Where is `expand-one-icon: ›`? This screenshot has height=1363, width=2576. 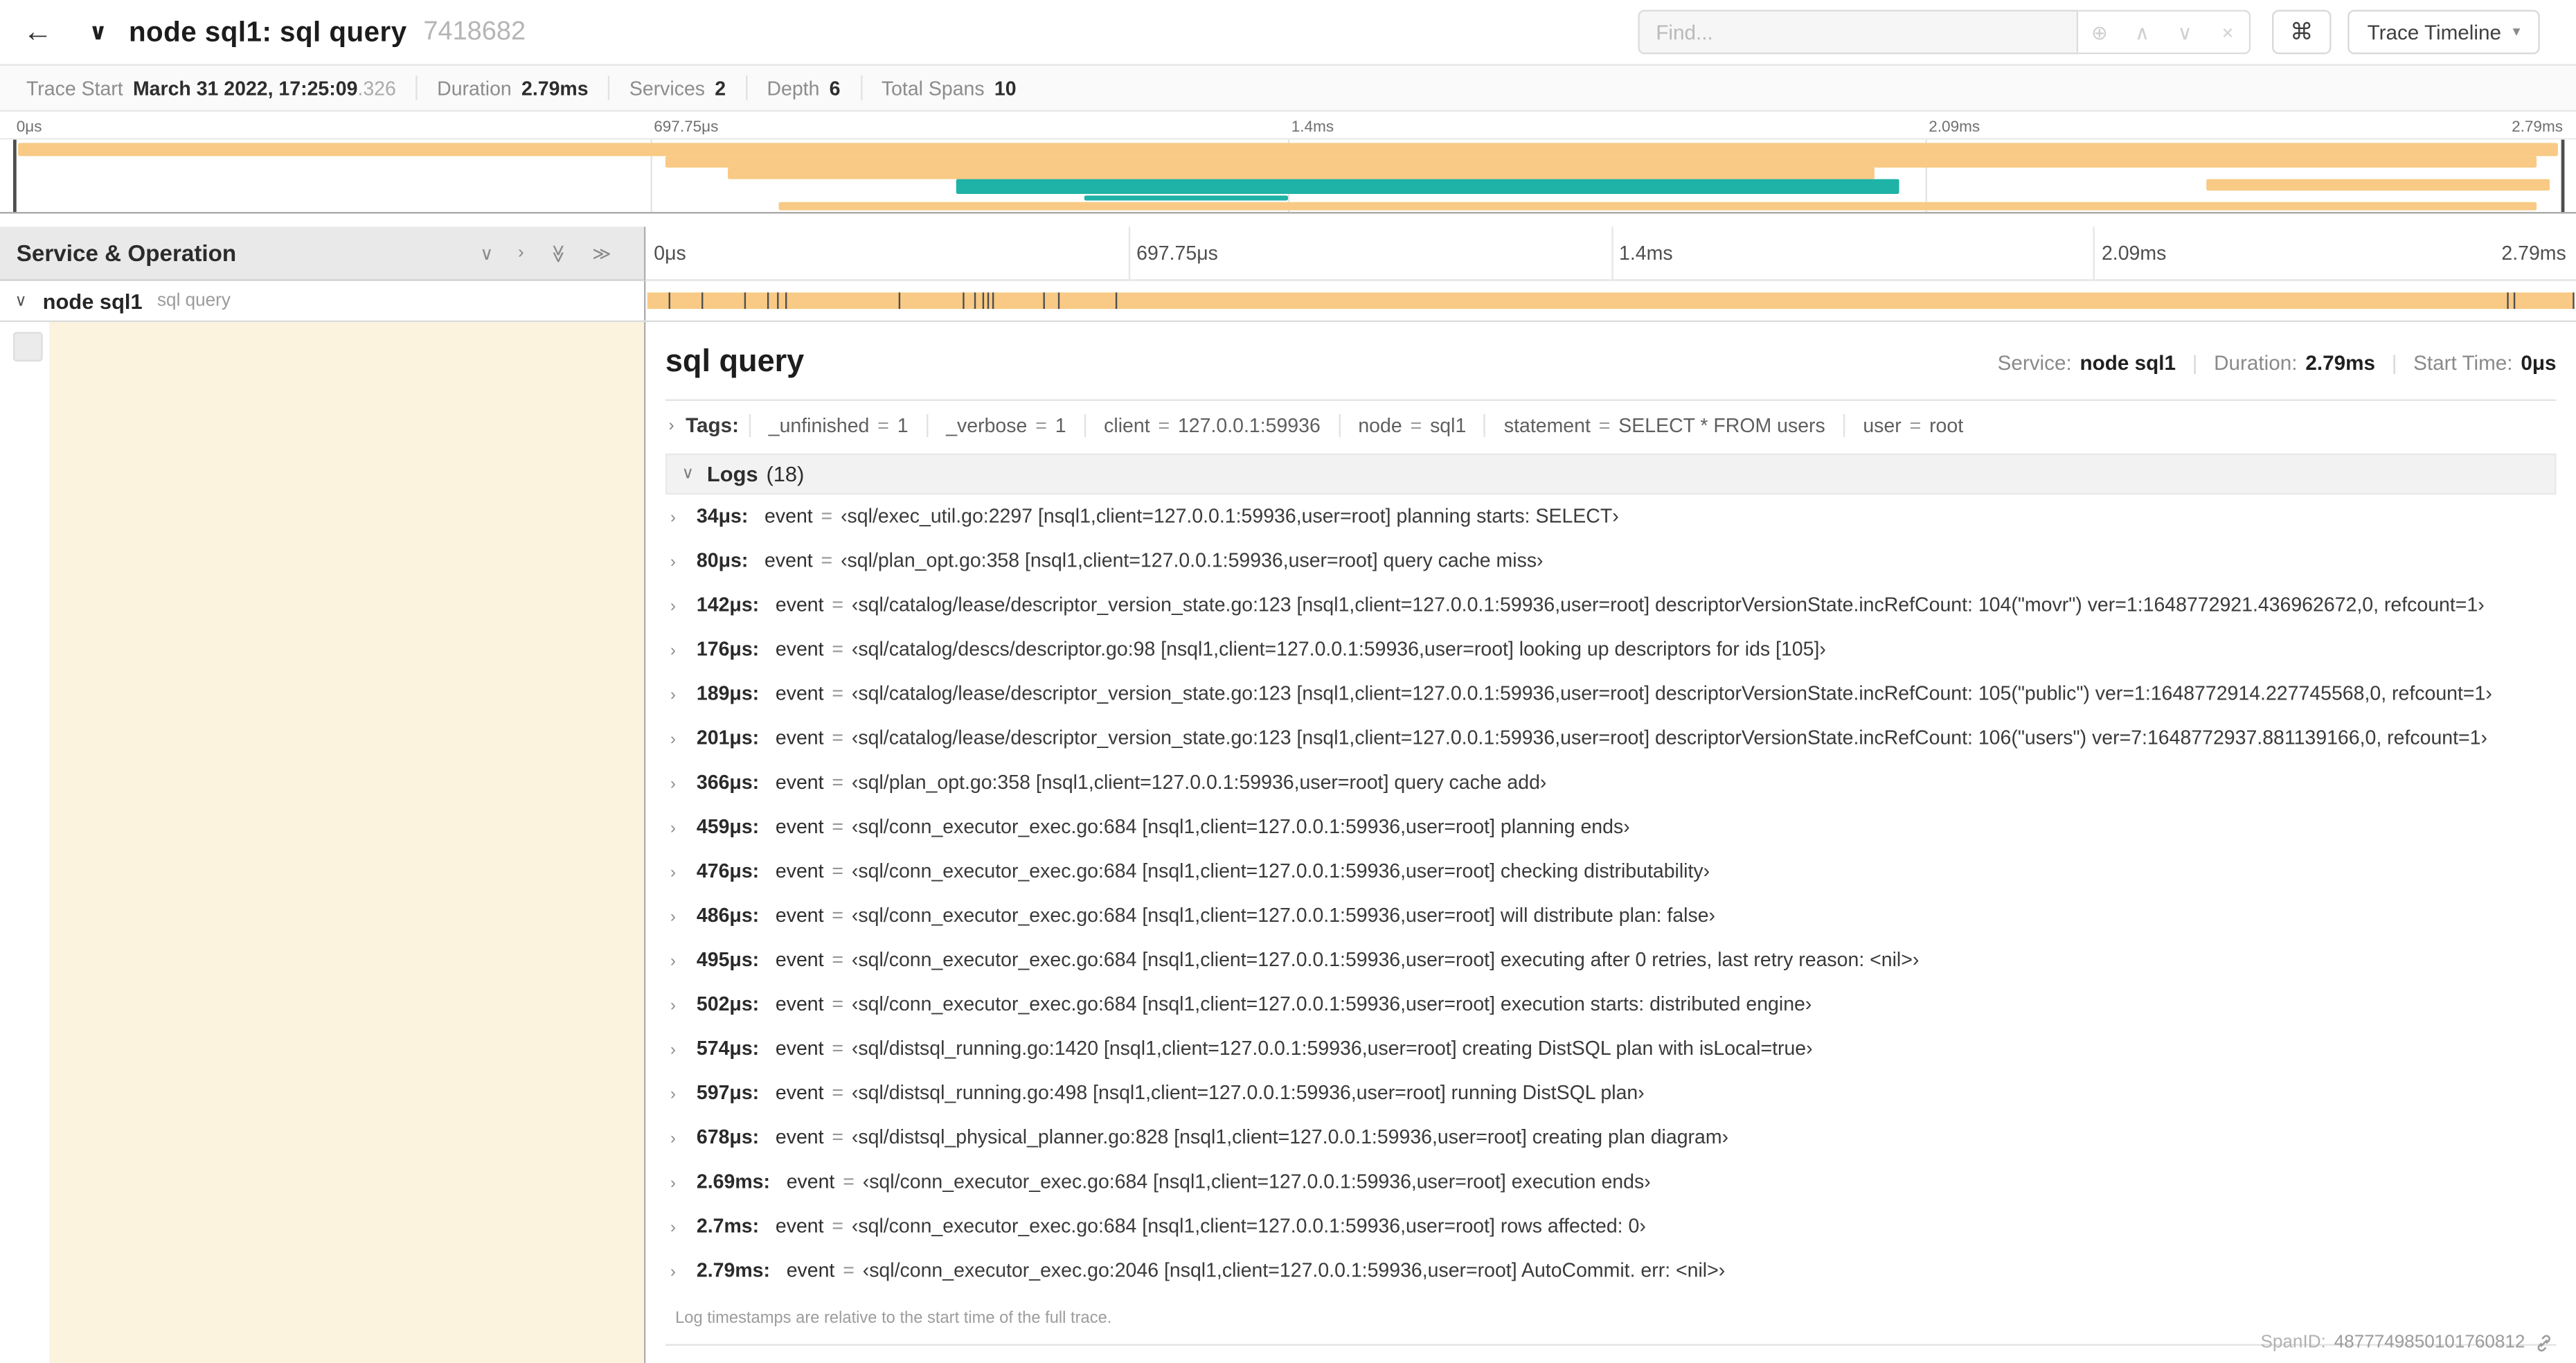 expand-one-icon: › is located at coordinates (521, 253).